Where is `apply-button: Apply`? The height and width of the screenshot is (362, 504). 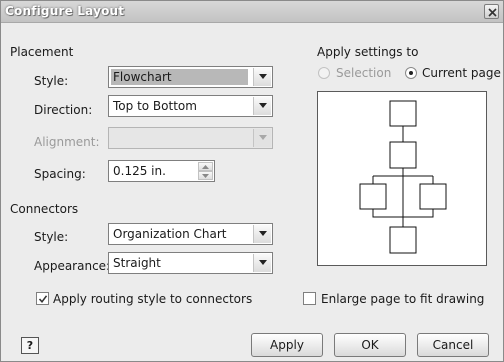
apply-button: Apply is located at coordinates (287, 345).